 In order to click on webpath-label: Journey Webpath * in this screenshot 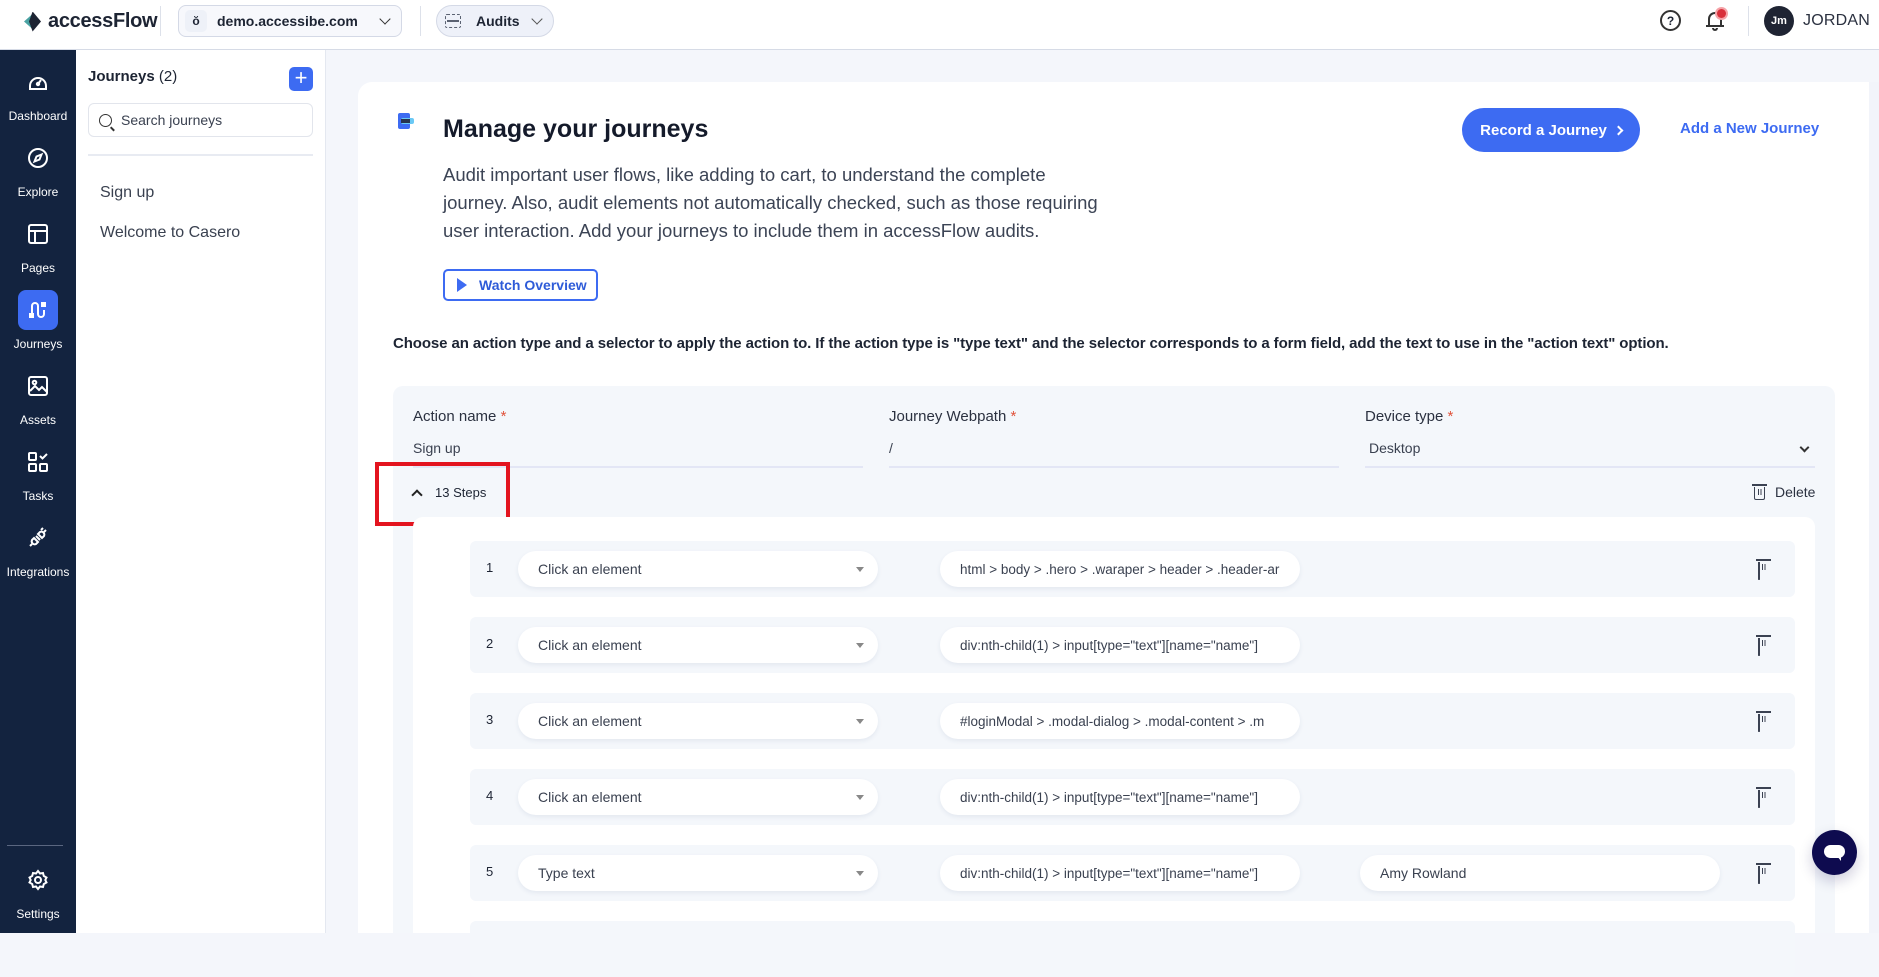, I will do `click(953, 416)`.